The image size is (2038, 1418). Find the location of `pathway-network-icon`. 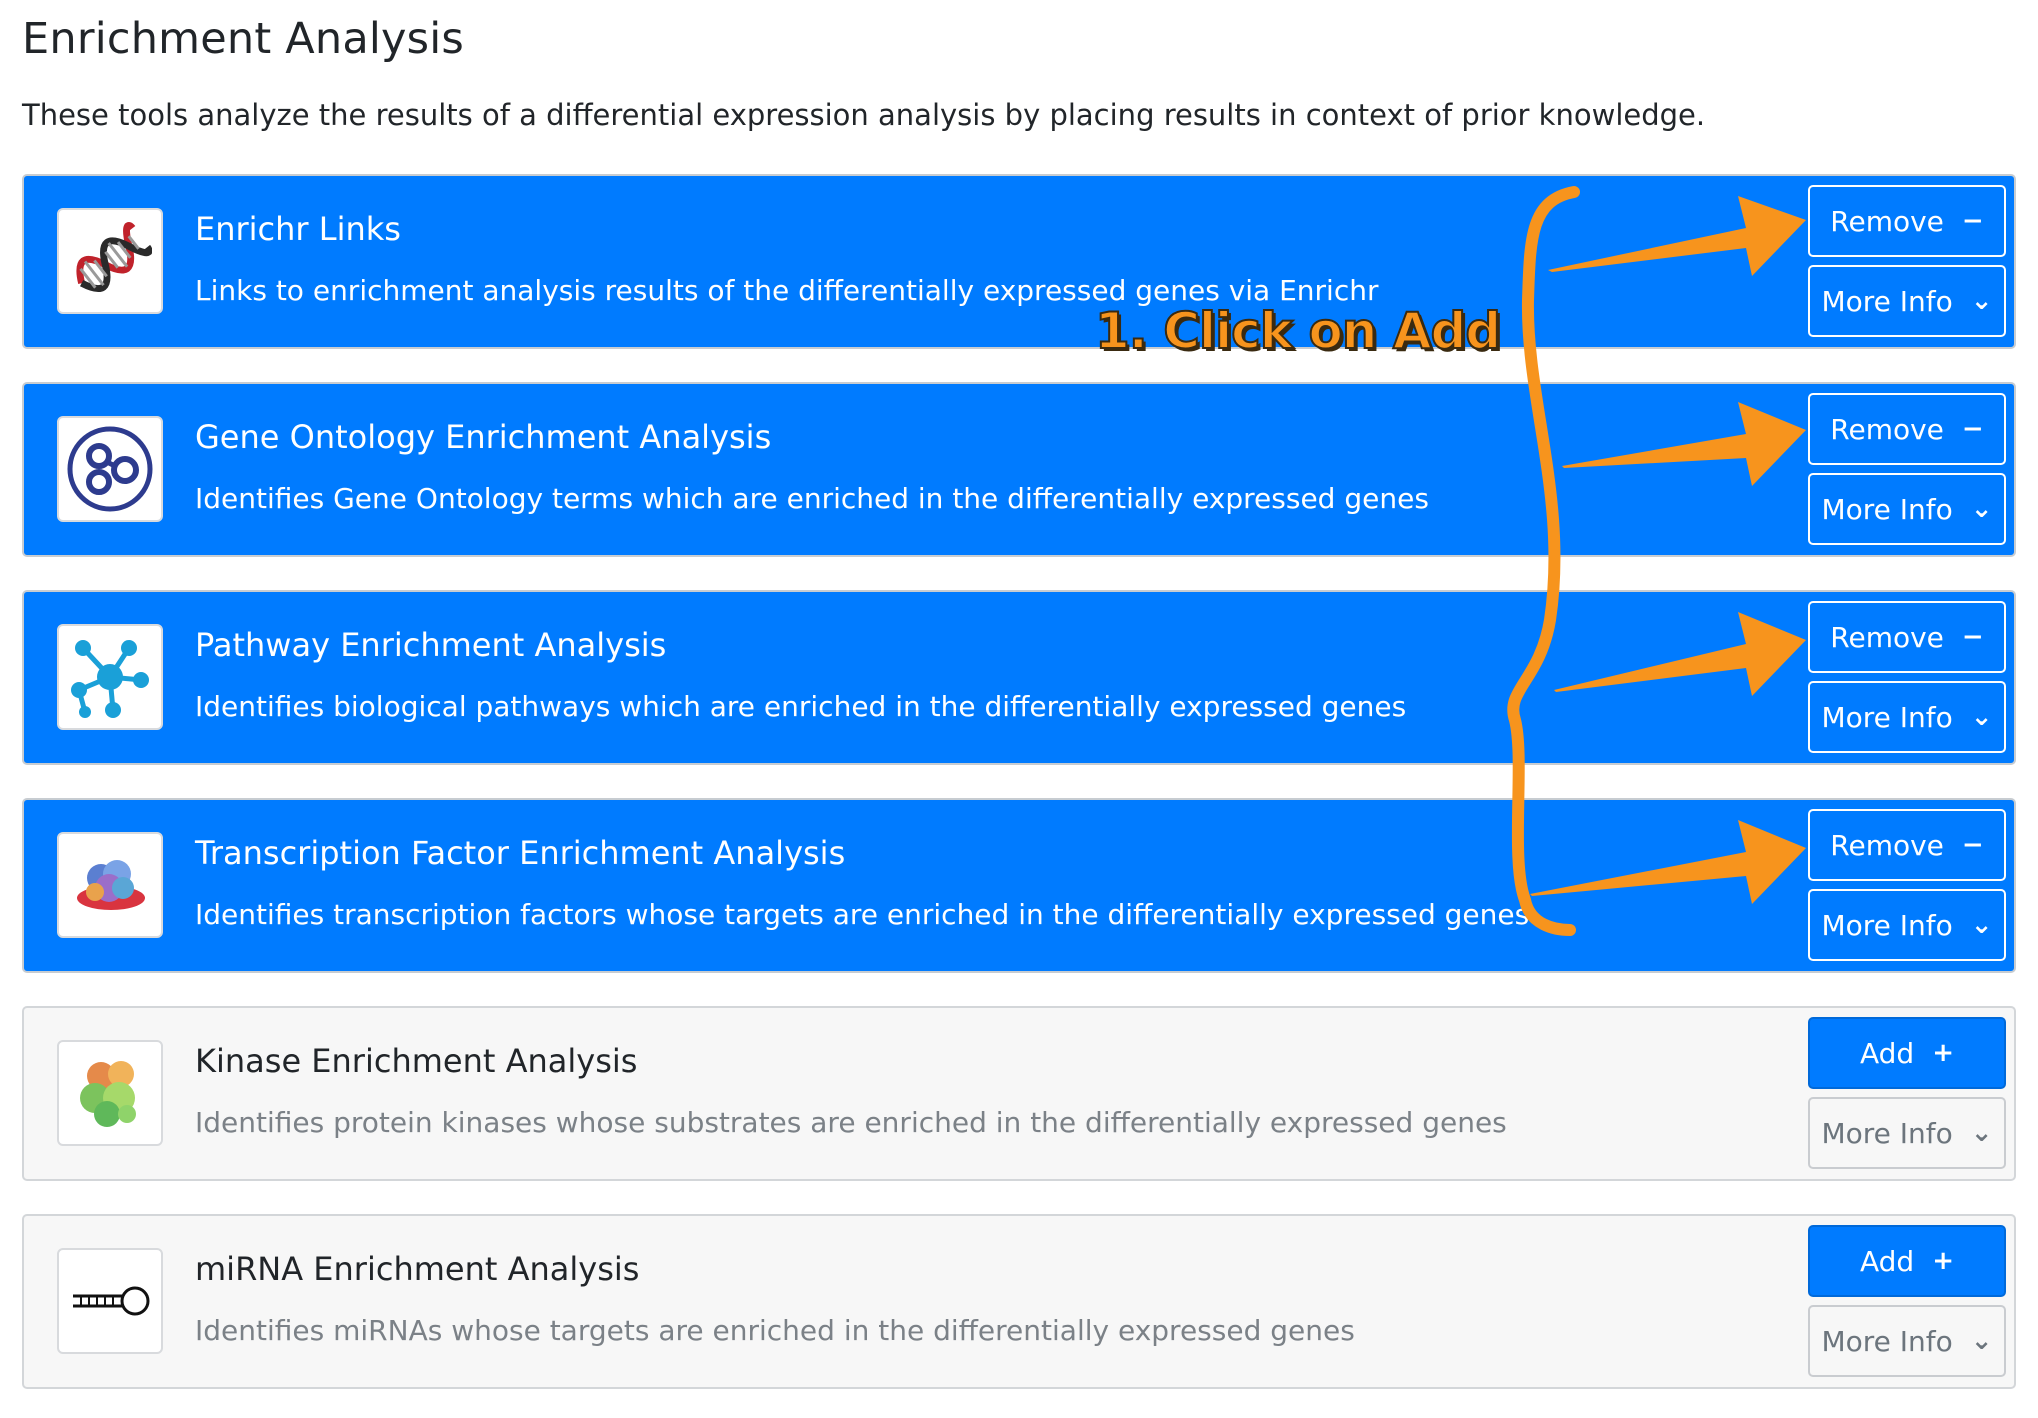

pathway-network-icon is located at coordinates (110, 677).